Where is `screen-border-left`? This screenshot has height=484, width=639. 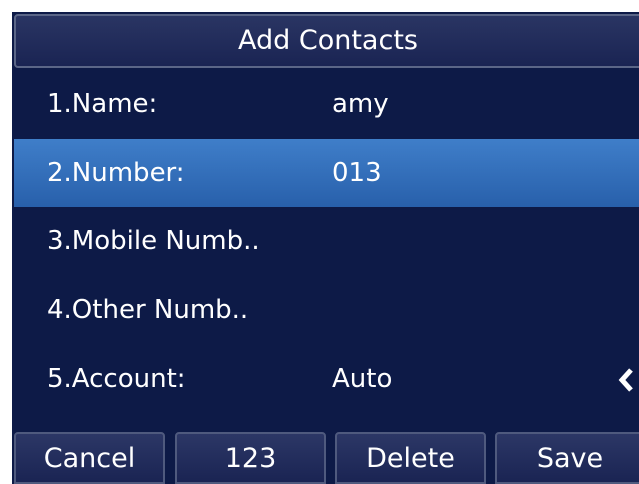 screen-border-left is located at coordinates (6, 242).